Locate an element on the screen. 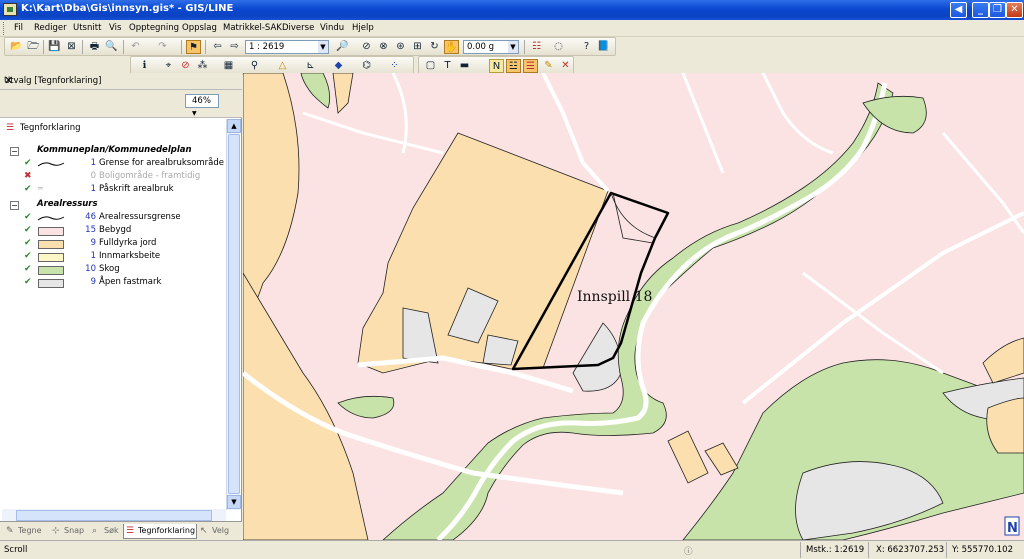 The height and width of the screenshot is (559, 1024). zoom-window-icon: ⊘ is located at coordinates (366, 47).